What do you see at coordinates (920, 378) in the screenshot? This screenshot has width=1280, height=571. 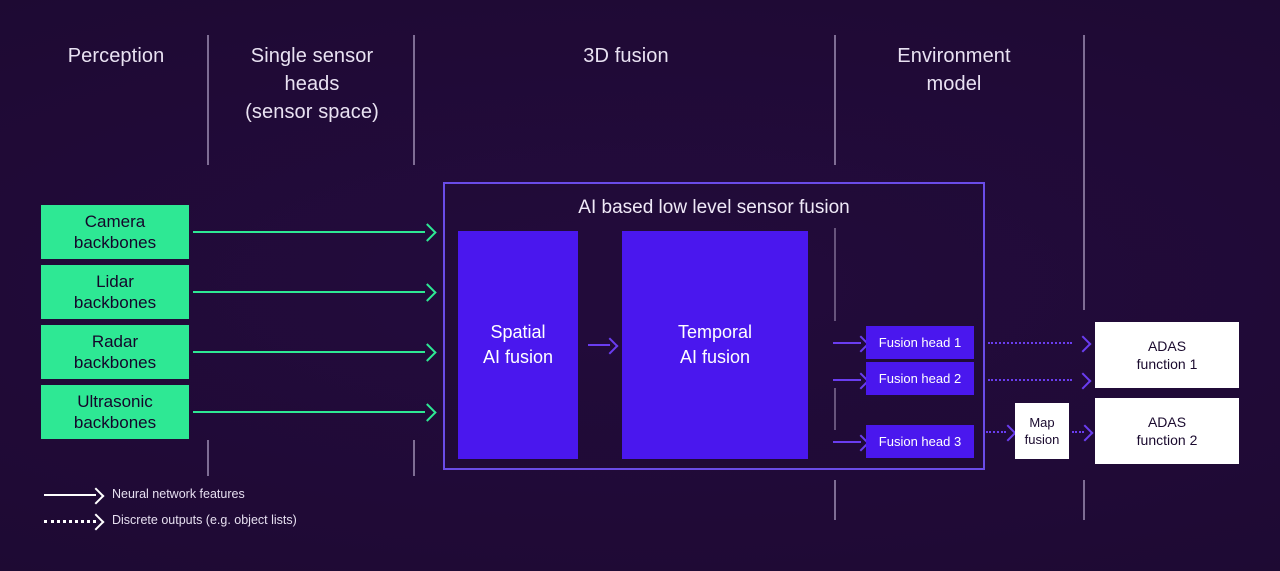 I see `fusion-head-2: Fusion head 2` at bounding box center [920, 378].